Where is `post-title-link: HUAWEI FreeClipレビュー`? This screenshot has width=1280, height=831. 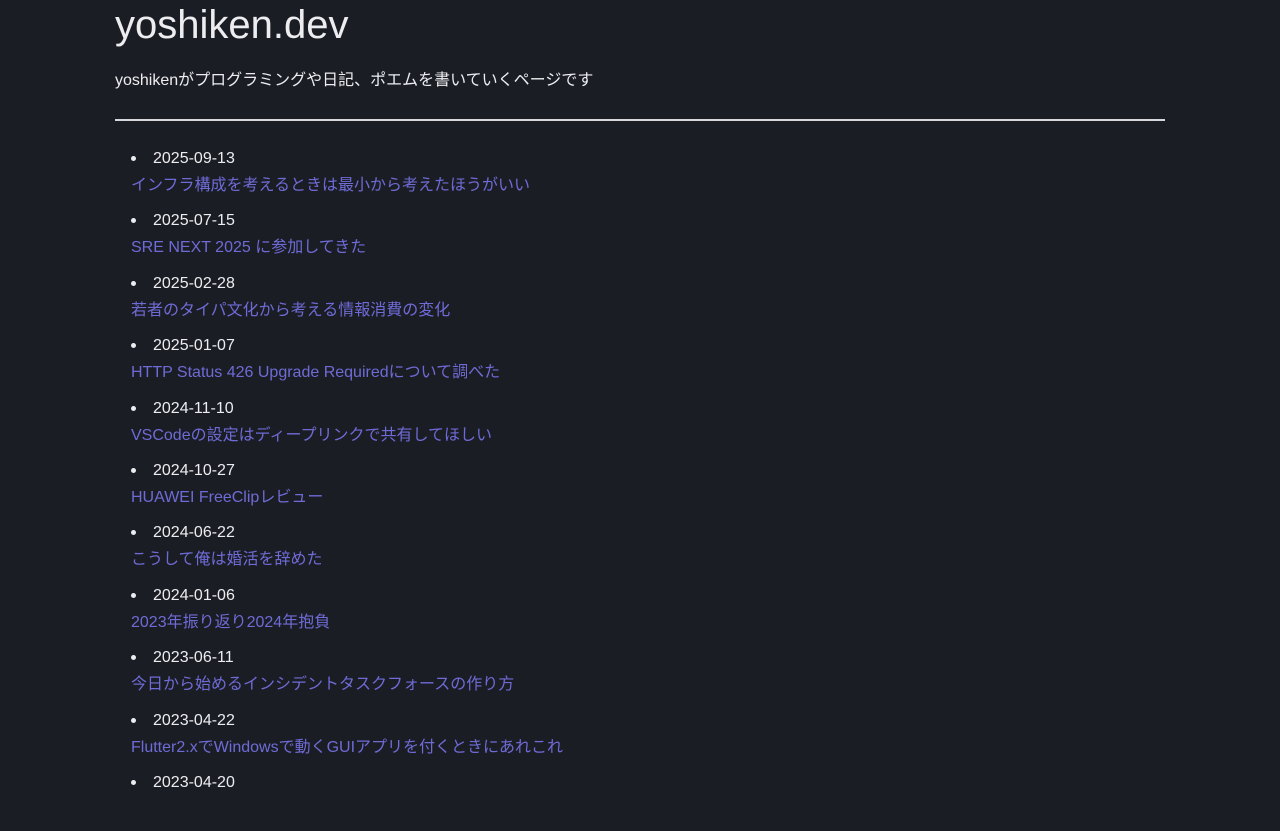
post-title-link: HUAWEI FreeClipレビュー is located at coordinates (227, 498).